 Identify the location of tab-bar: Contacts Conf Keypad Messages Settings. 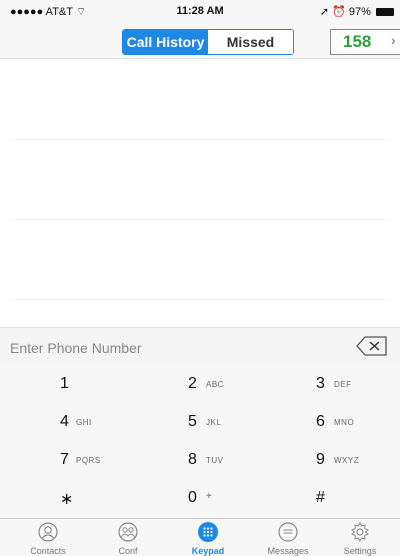
(200, 537).